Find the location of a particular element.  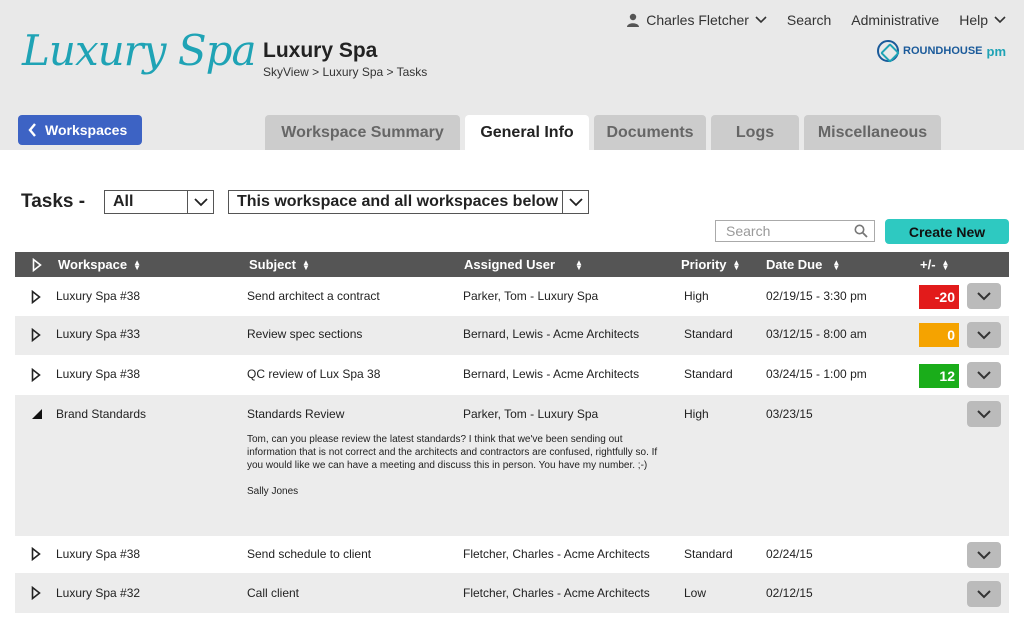

collapse-row-icon is located at coordinates (37, 414).